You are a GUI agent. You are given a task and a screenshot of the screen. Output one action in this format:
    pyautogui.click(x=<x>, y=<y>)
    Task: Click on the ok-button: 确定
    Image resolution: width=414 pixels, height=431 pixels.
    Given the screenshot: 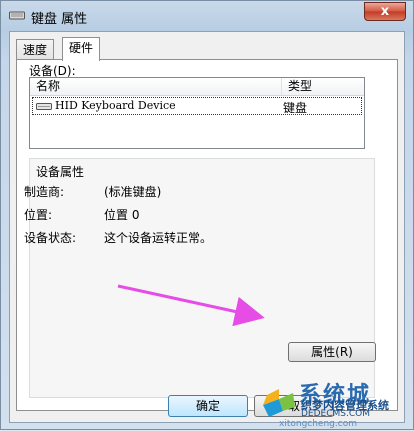 What is the action you would take?
    pyautogui.click(x=208, y=406)
    